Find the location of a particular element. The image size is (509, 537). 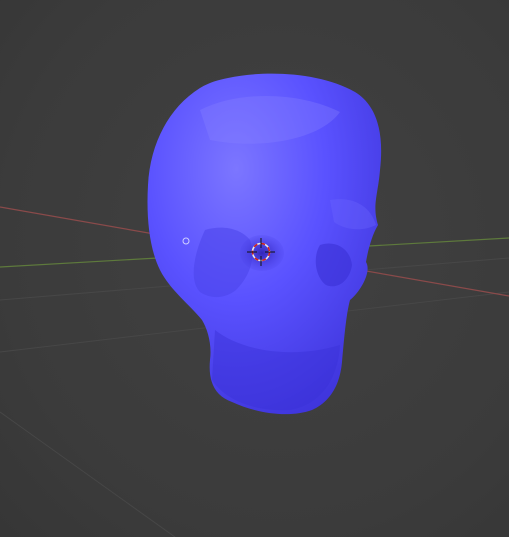

eye-socket is located at coordinates (262, 253).